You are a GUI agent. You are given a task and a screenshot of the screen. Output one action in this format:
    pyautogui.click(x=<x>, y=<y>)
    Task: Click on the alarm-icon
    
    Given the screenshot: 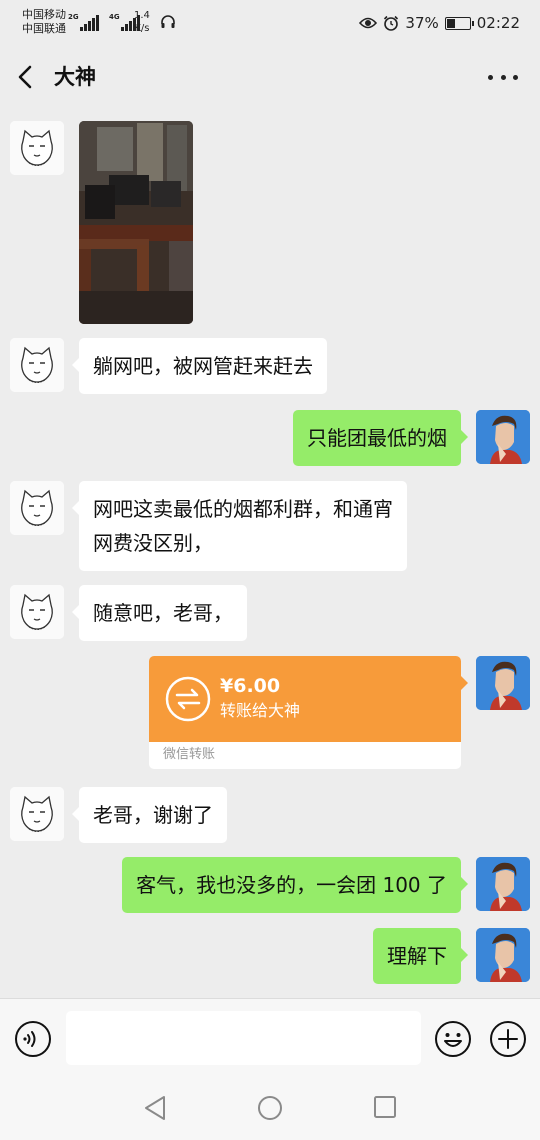 What is the action you would take?
    pyautogui.click(x=391, y=23)
    